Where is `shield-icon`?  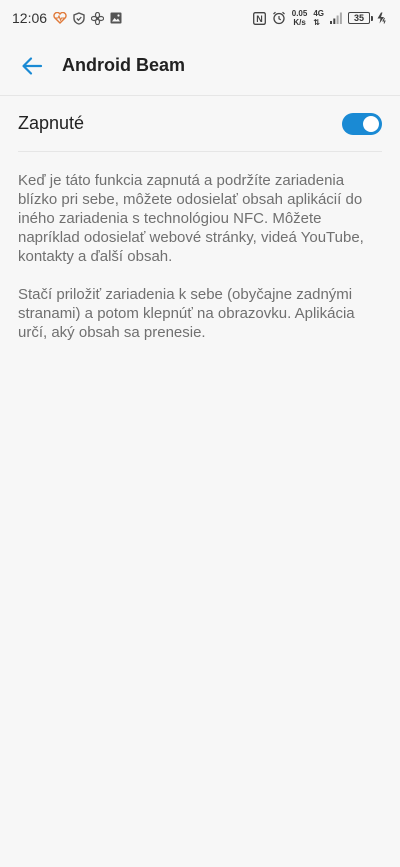
shield-icon is located at coordinates (79, 18).